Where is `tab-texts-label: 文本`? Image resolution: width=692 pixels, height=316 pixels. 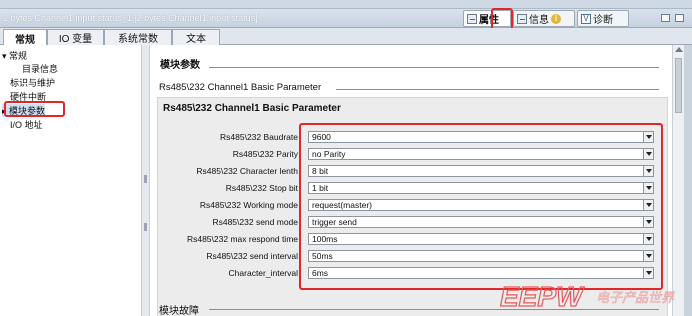 tab-texts-label: 文本 is located at coordinates (196, 39).